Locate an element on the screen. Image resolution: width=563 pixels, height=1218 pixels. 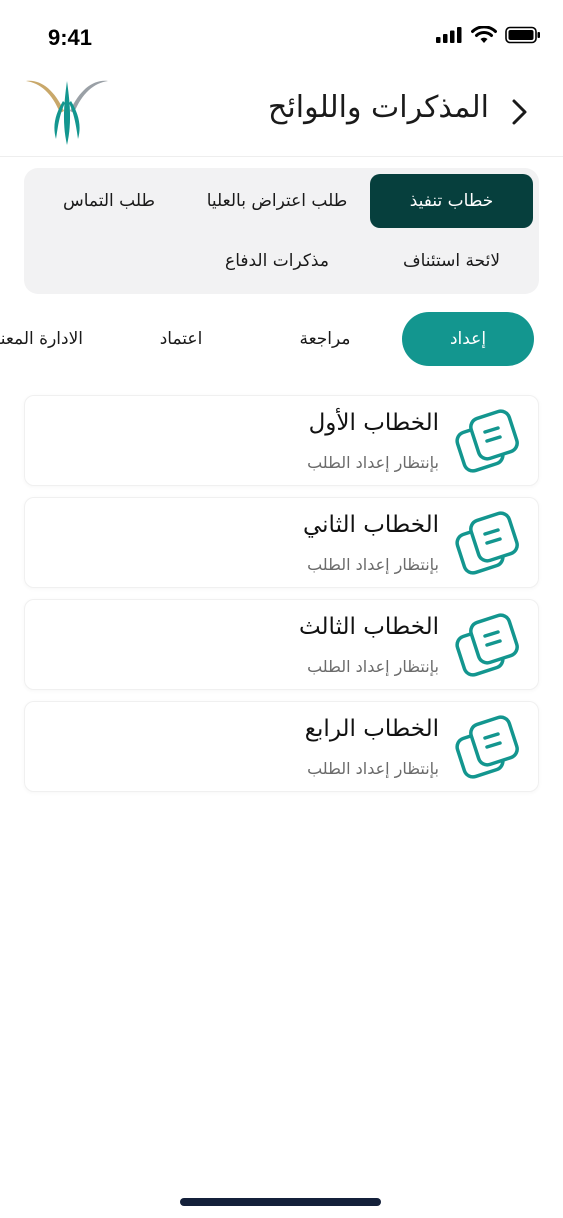
document-card-4: الخطاب الرابع بإنتظار إعداد الطلب is located at coordinates (281, 746).